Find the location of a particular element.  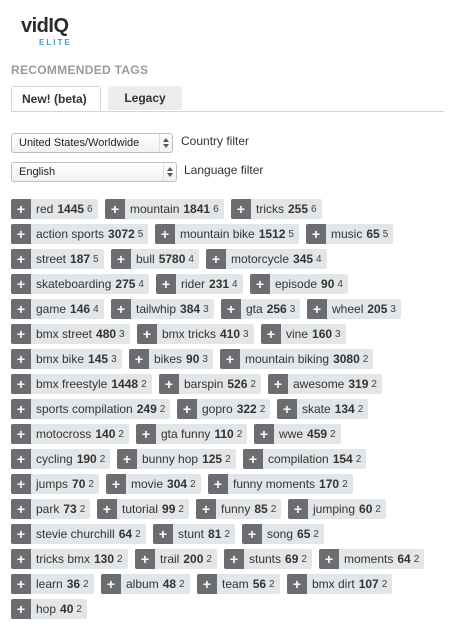

tag-chip: + gta 256 3 is located at coordinates (261, 309).